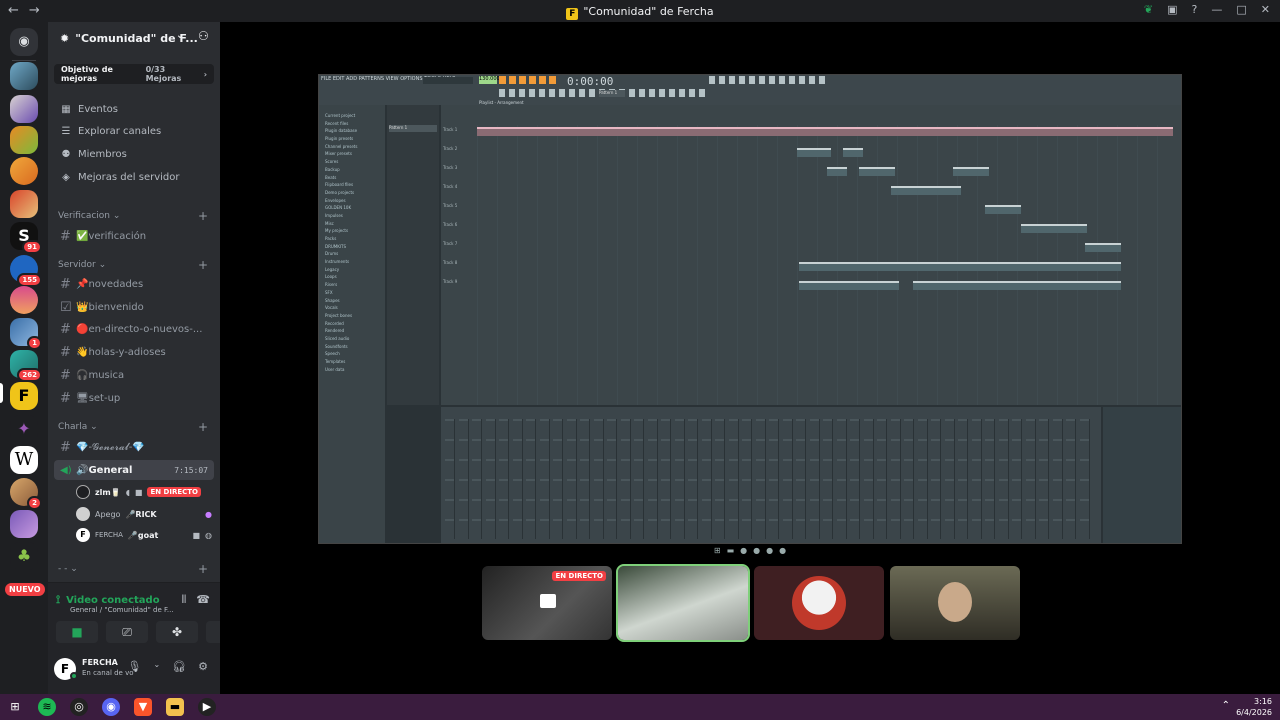 This screenshot has width=1280, height=720. I want to click on nav-explorar-canales: ☰ Explorar canales, so click(111, 131).